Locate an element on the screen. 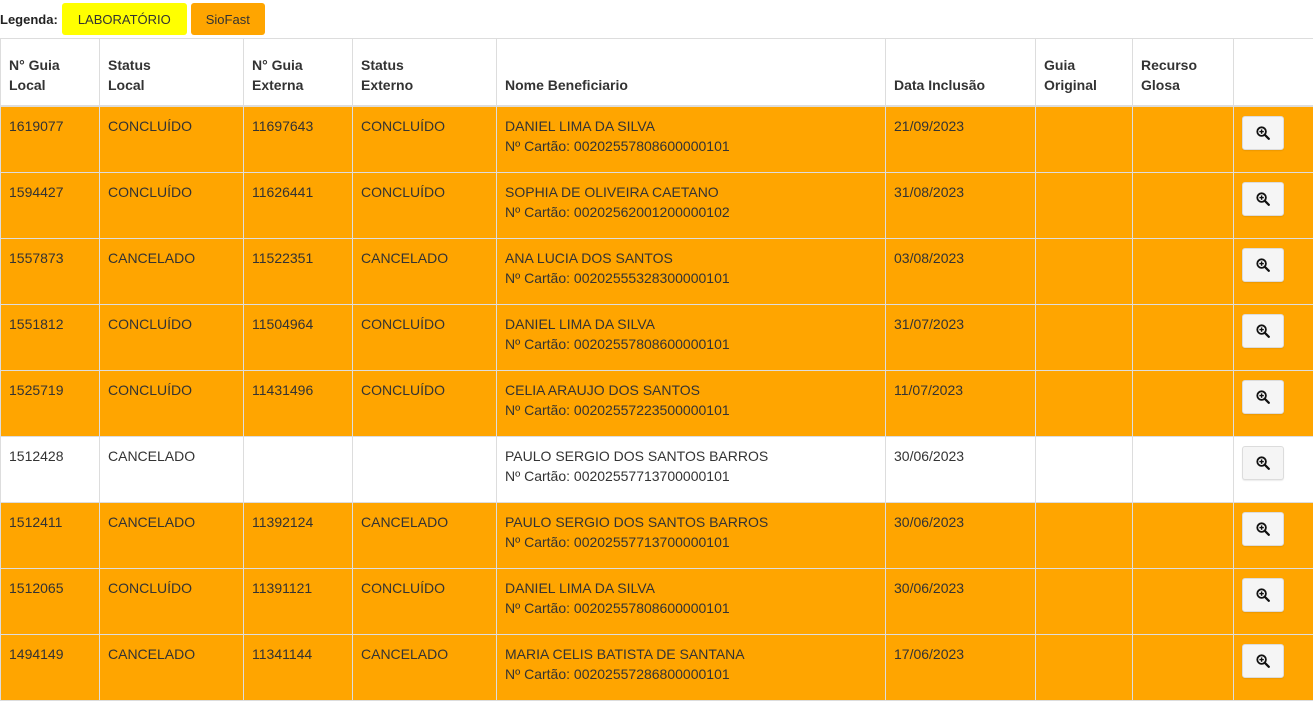 This screenshot has height=701, width=1313. guia-externa-cell: 11392124 is located at coordinates (298, 536).